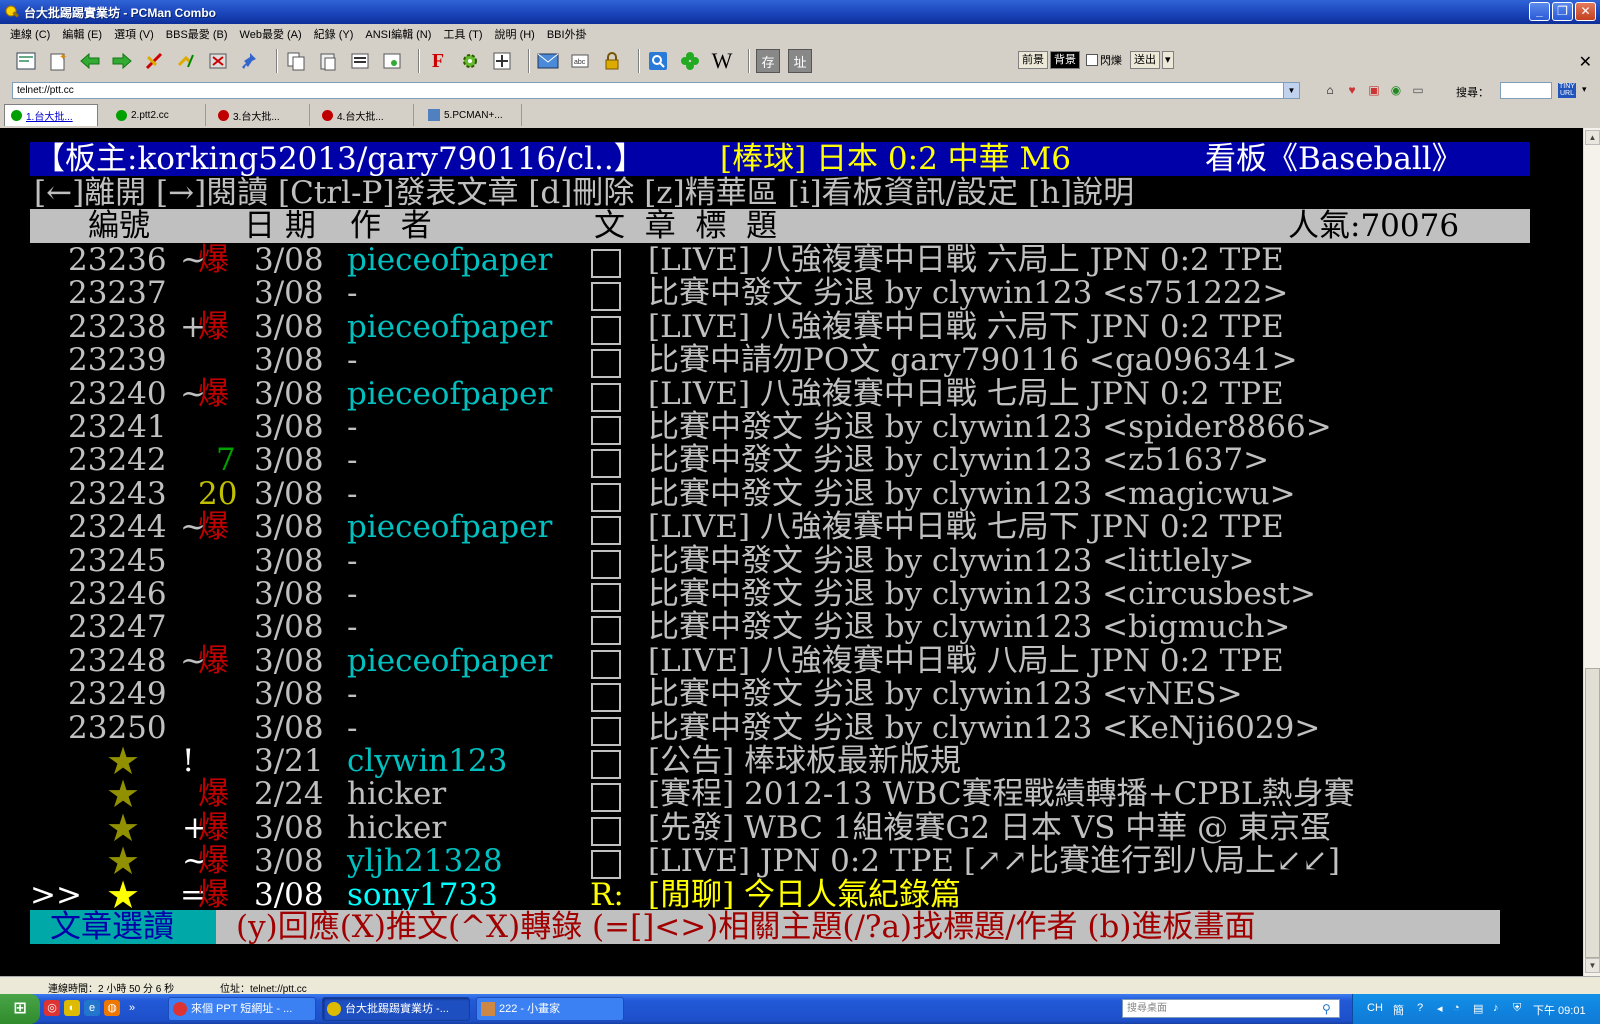  What do you see at coordinates (72, 1008) in the screenshot?
I see `pcman-icon: ◐` at bounding box center [72, 1008].